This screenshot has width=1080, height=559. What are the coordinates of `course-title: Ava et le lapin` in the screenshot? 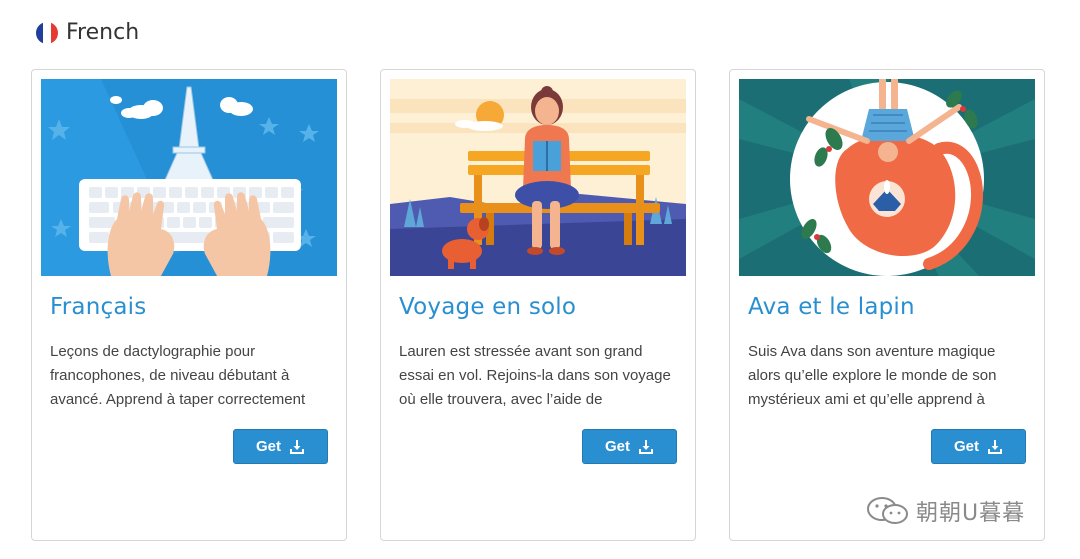 It's located at (831, 307).